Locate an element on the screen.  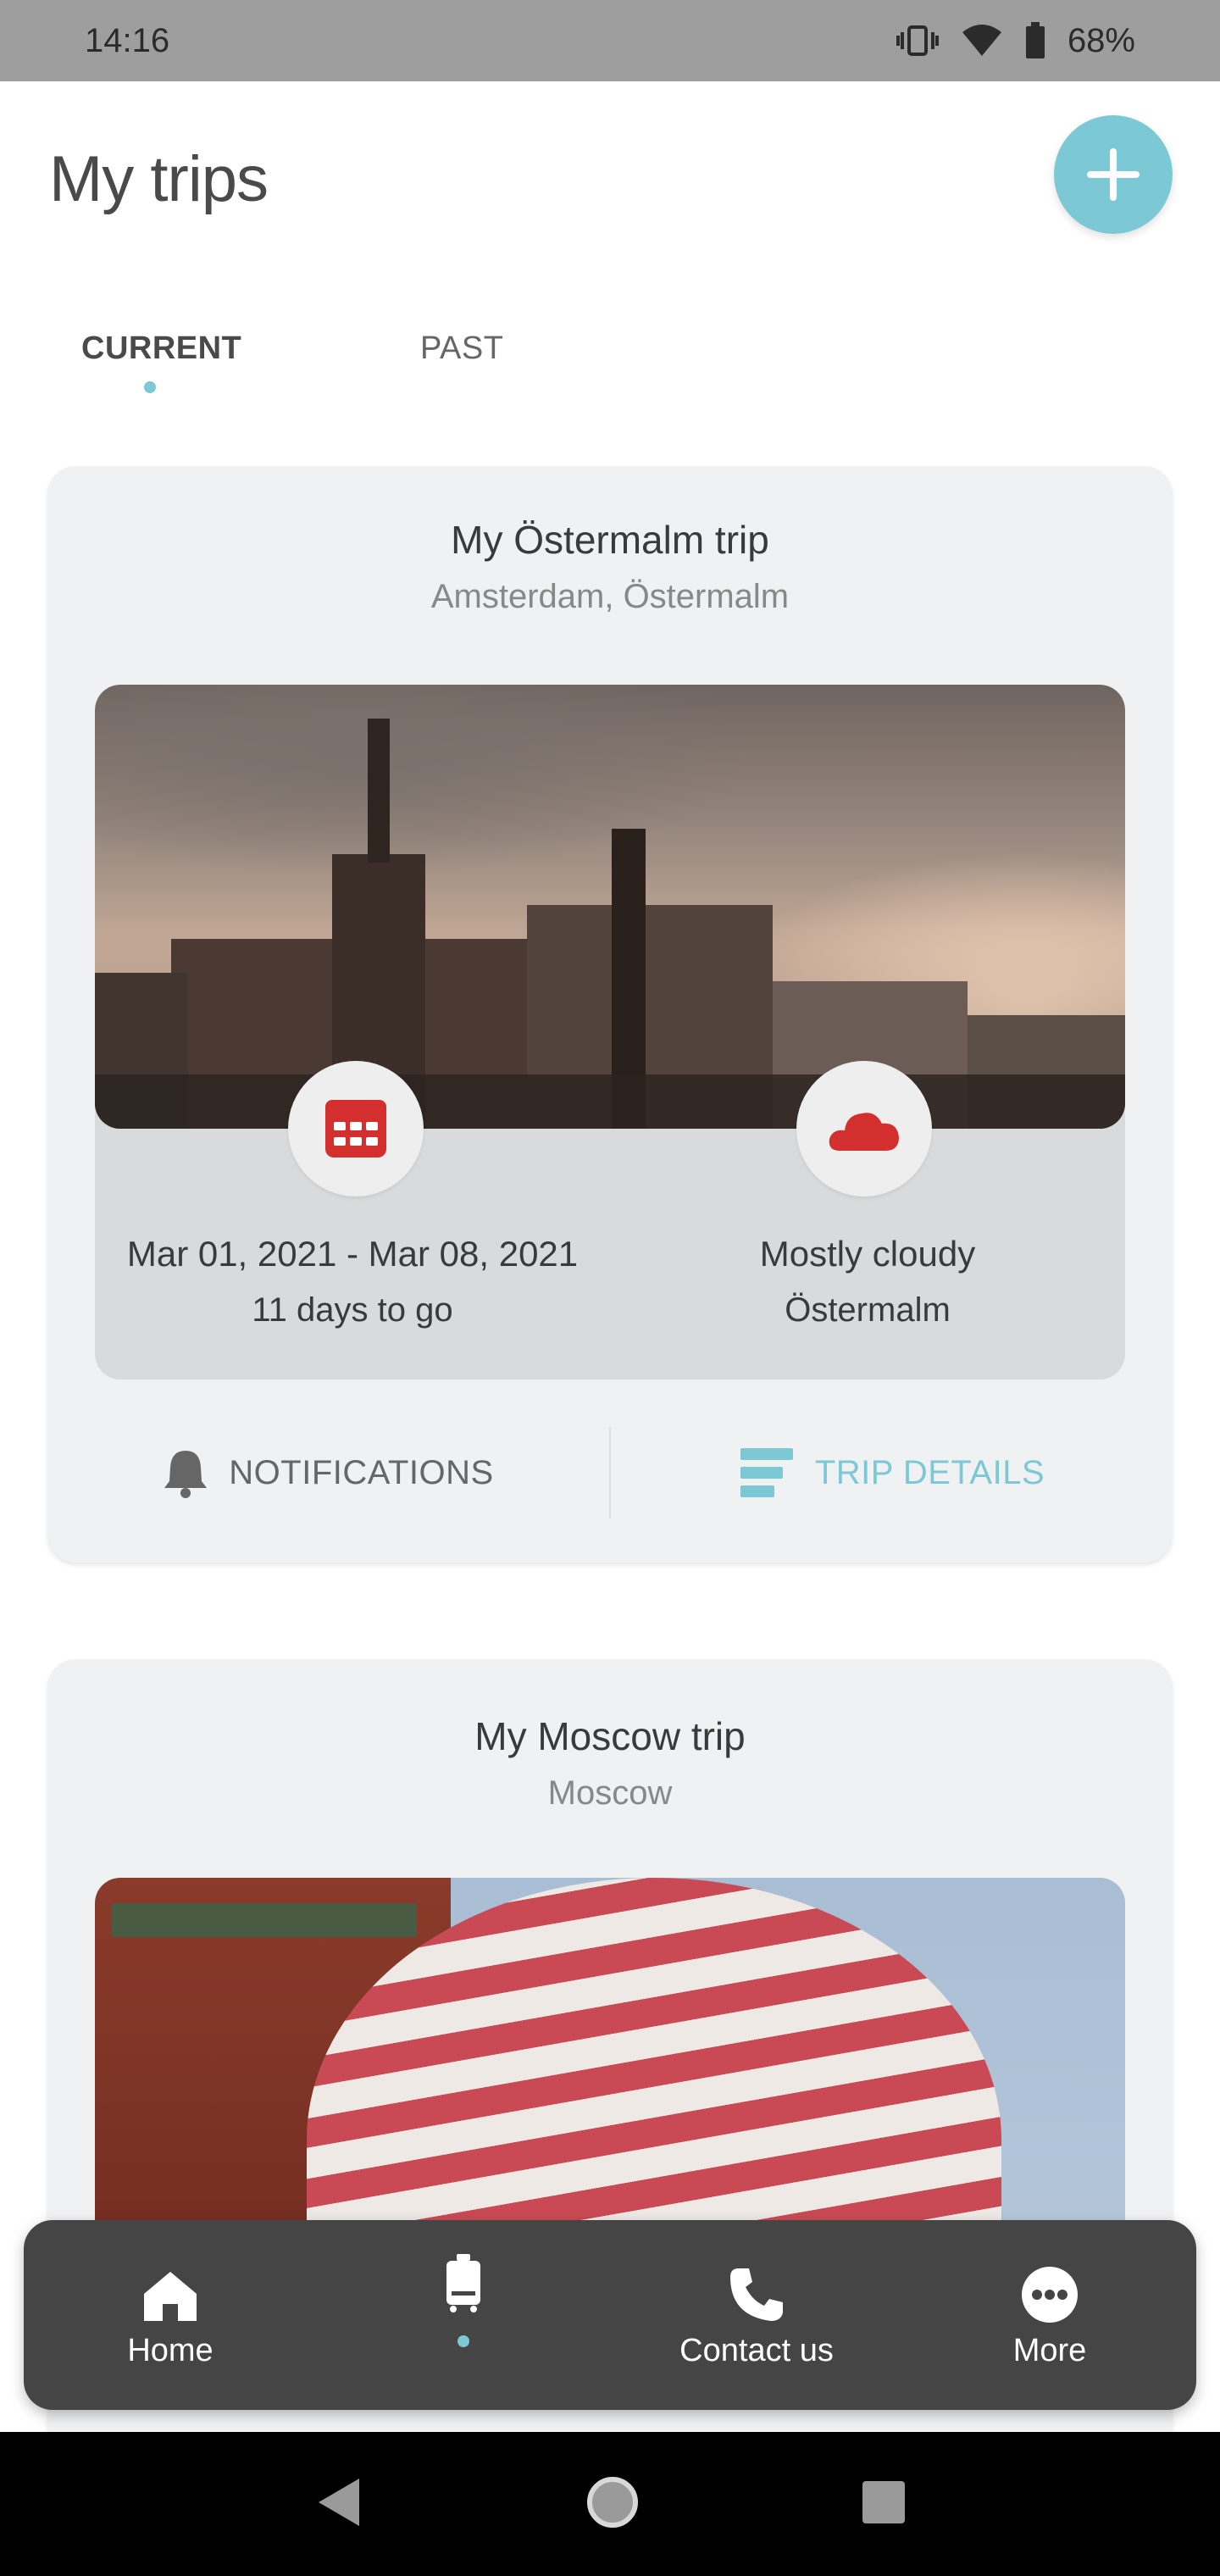
plus-icon is located at coordinates (1113, 174).